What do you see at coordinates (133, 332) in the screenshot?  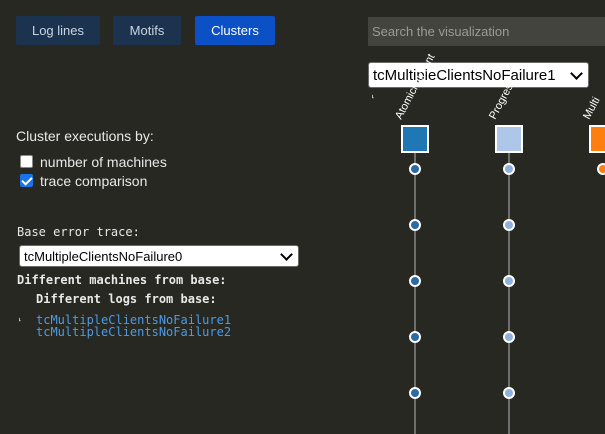 I see `trace-link-2: tcMultipleClientsNoFailure2` at bounding box center [133, 332].